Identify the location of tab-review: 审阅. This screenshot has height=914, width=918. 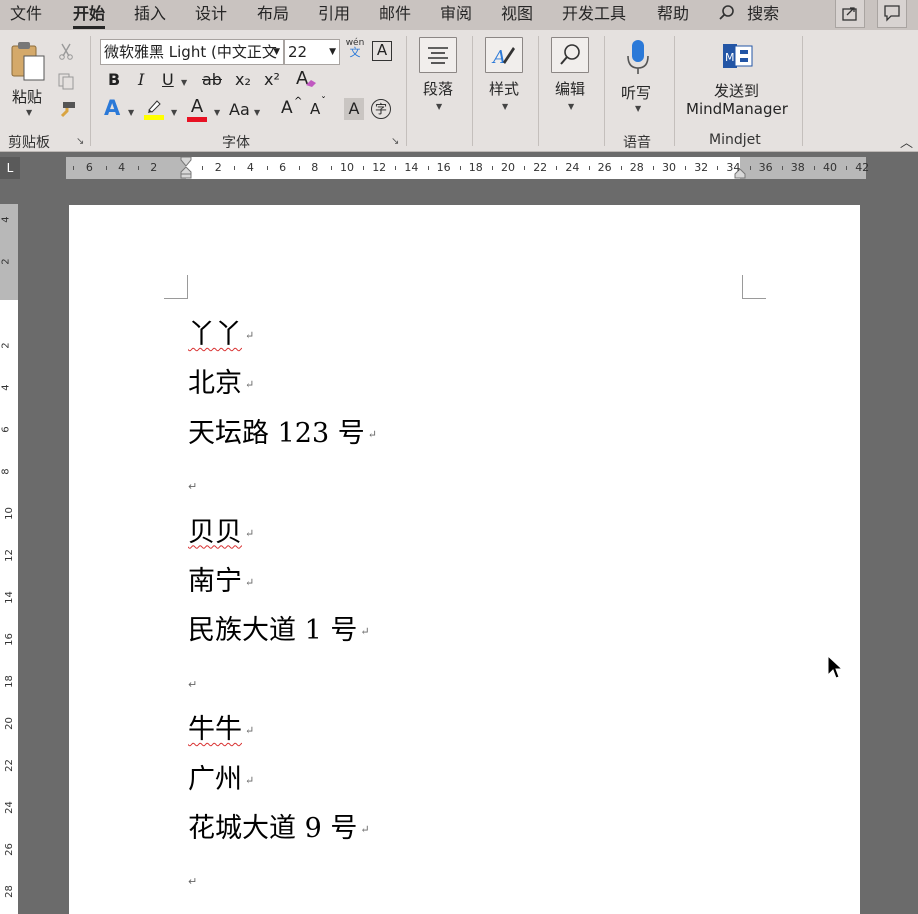
(456, 15).